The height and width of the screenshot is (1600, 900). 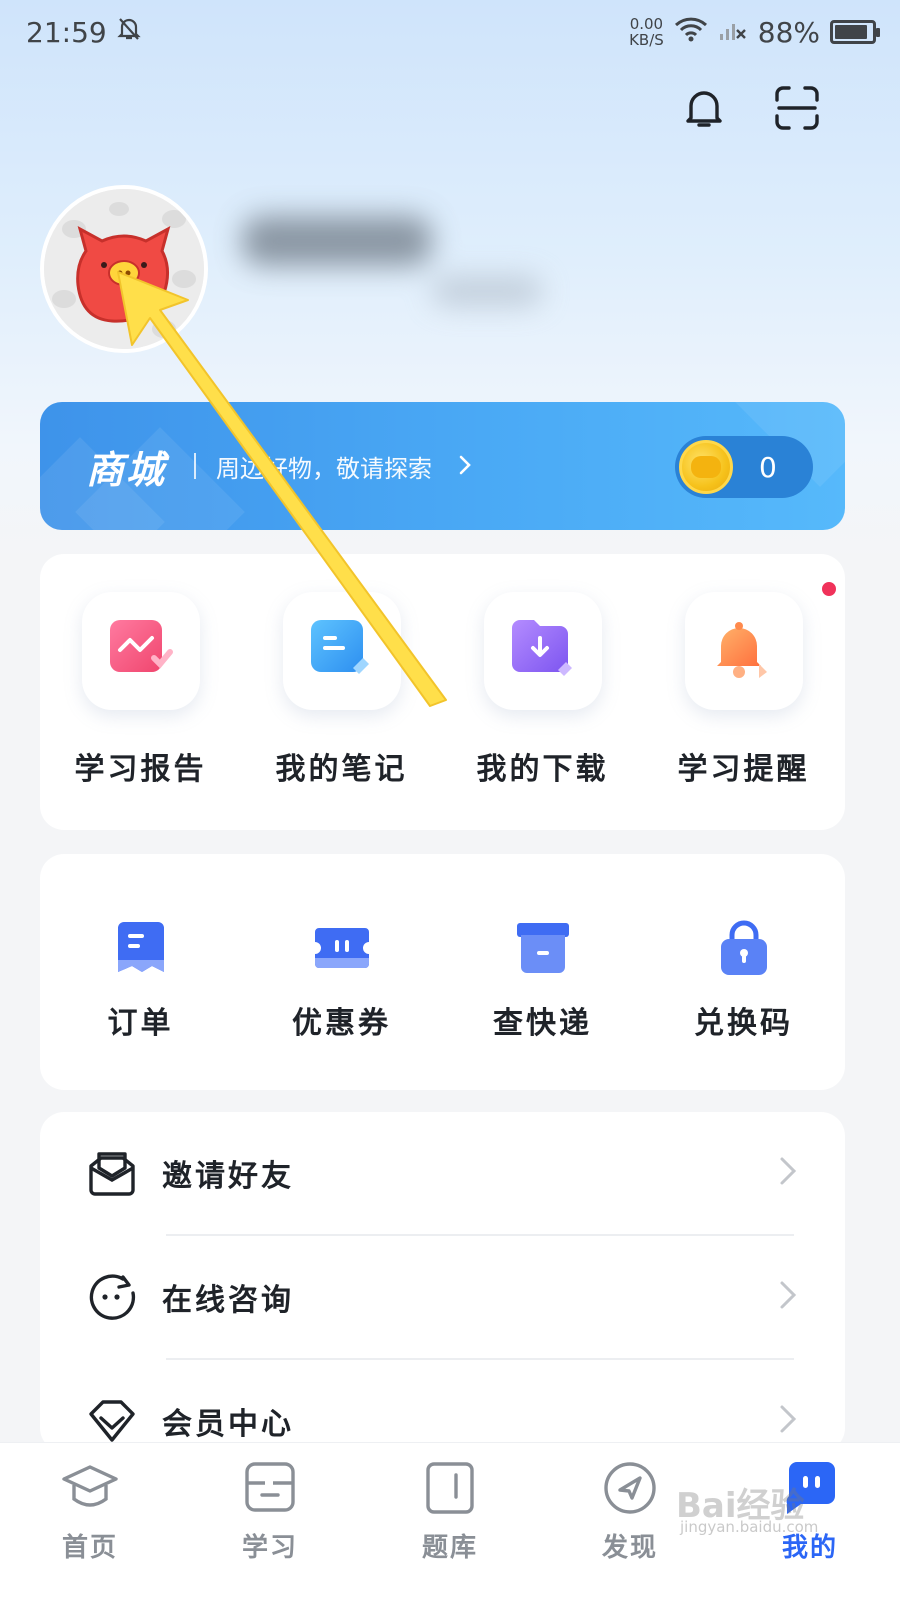 What do you see at coordinates (140, 769) in the screenshot?
I see `quick-action-label: 学习报告` at bounding box center [140, 769].